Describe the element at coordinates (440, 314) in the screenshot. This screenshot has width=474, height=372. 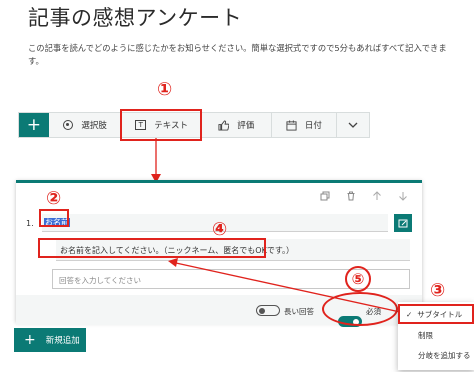
I see `menu-item-subtitle-label: サブタイトル` at that location.